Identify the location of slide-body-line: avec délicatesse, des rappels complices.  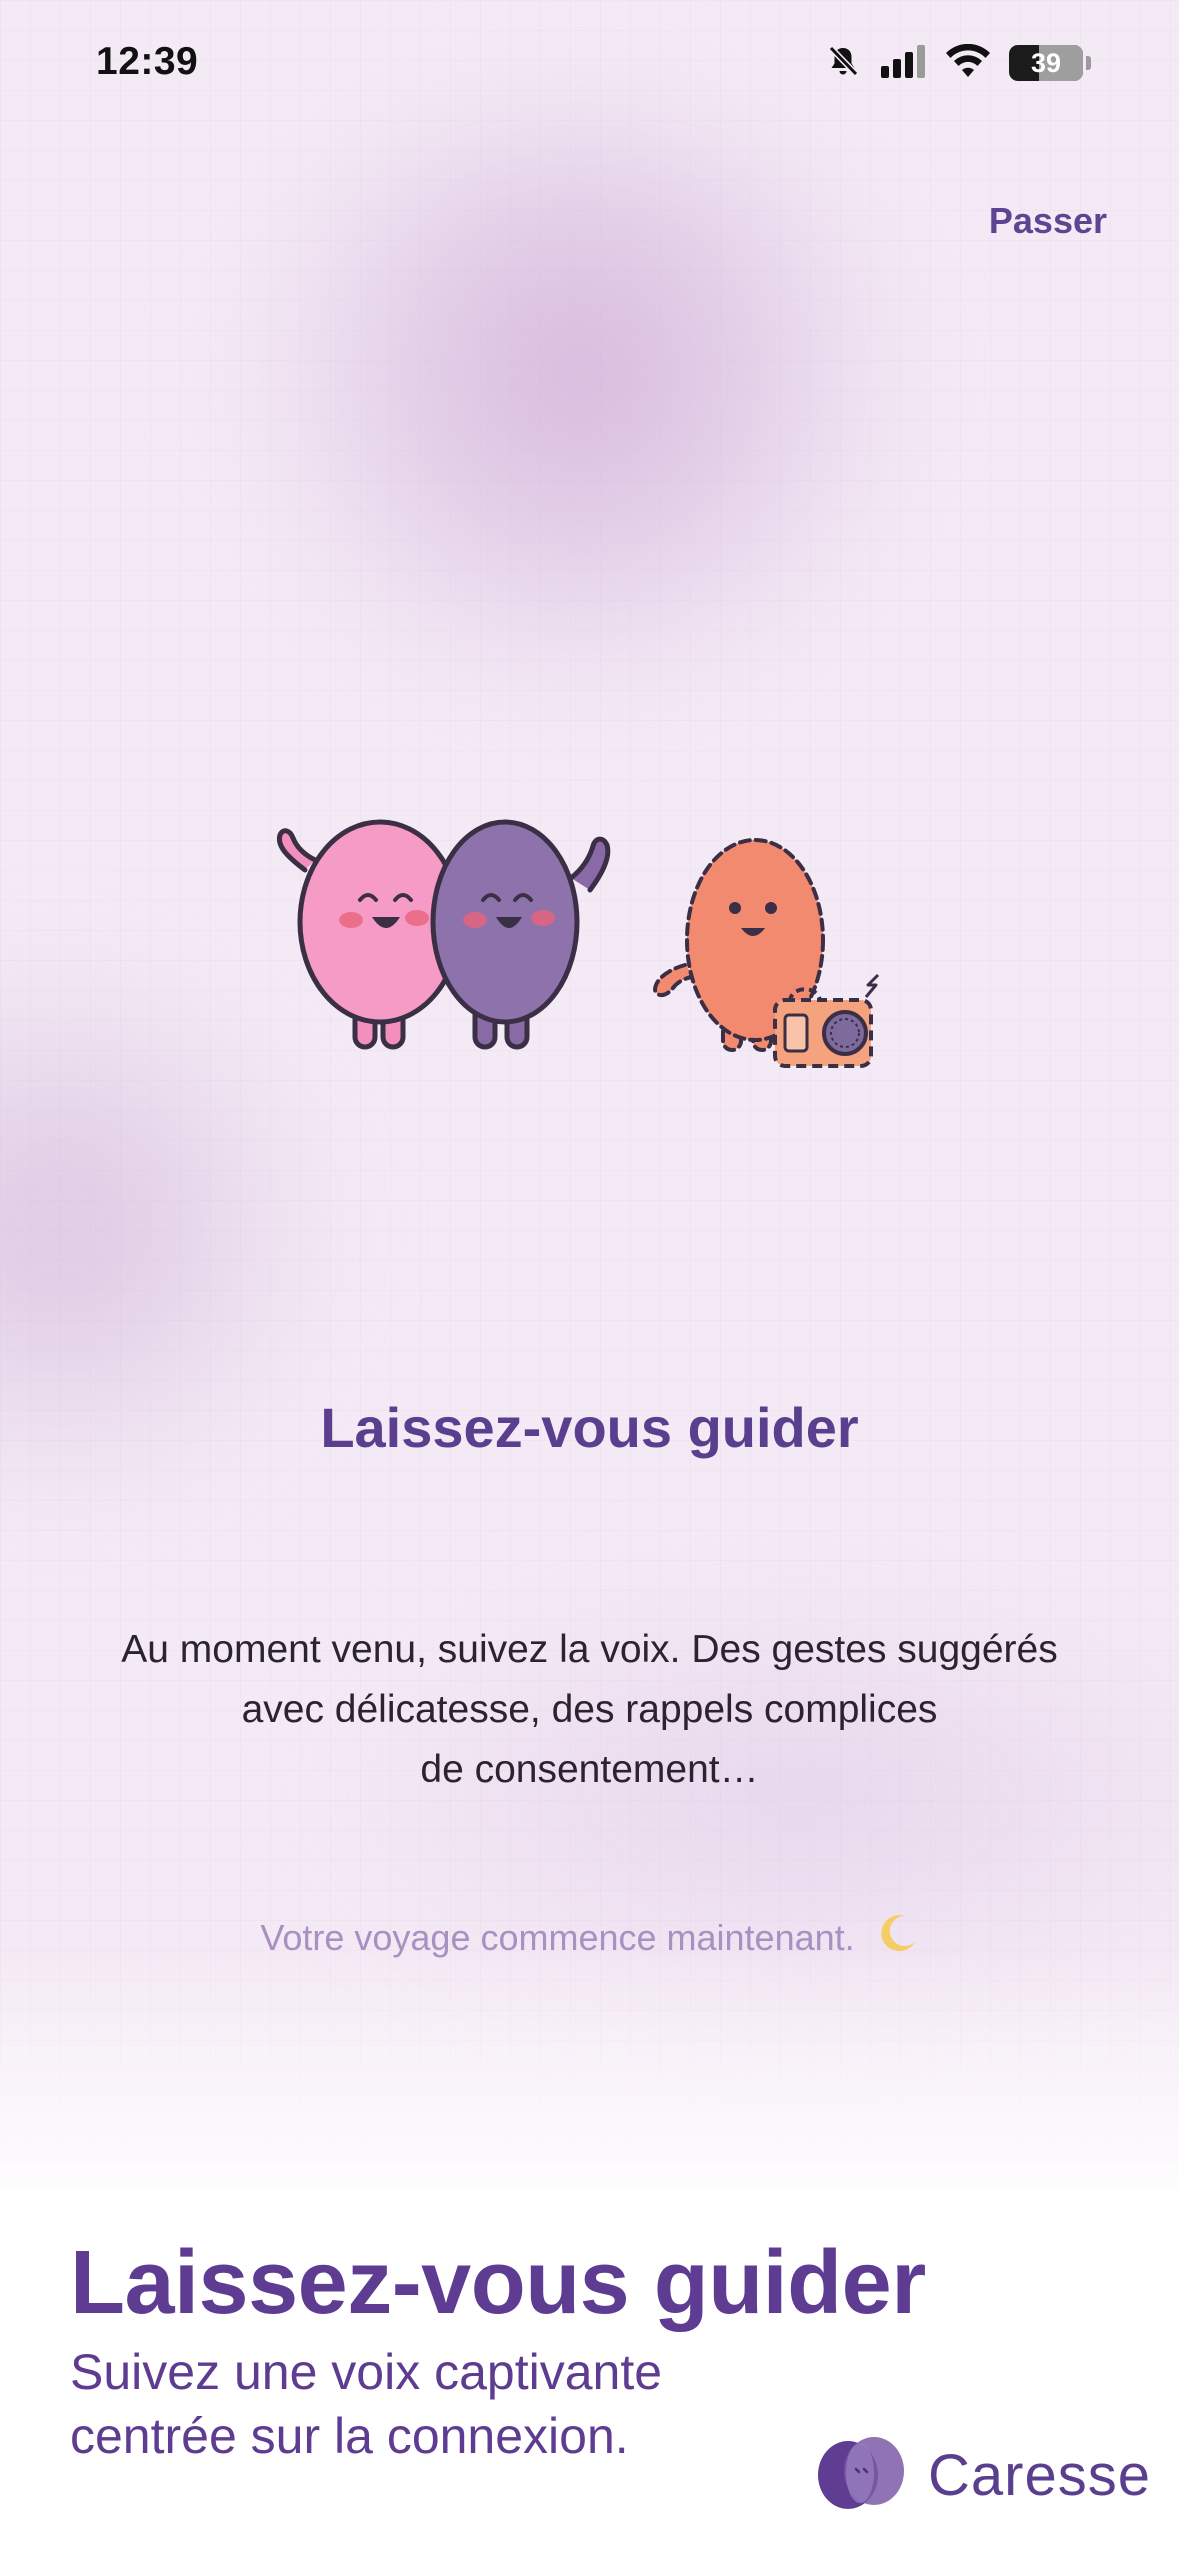
(589, 1709).